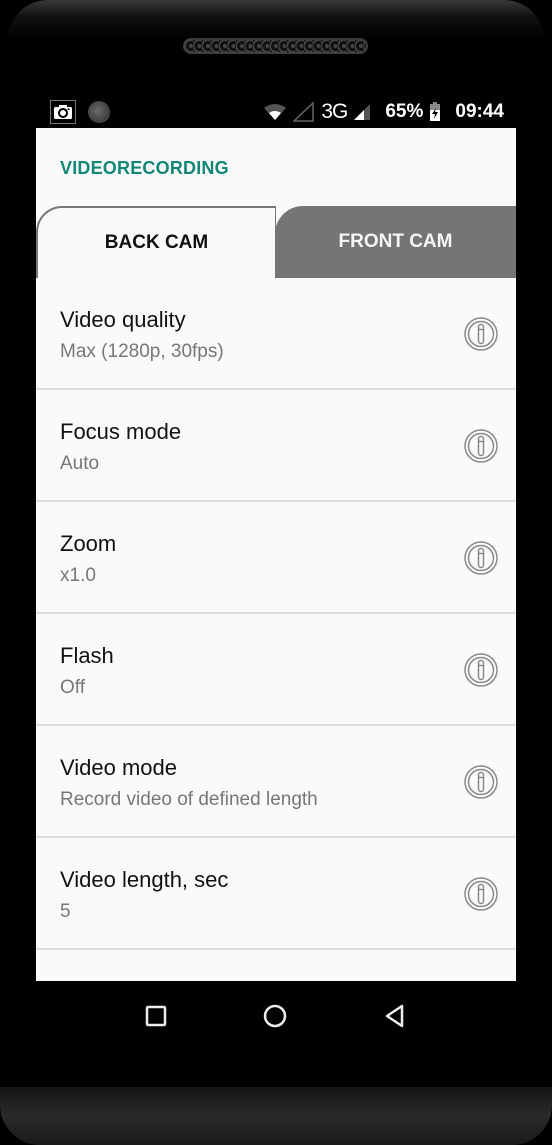 The width and height of the screenshot is (552, 1145). I want to click on tab-back-cam: BACK CAM, so click(156, 242).